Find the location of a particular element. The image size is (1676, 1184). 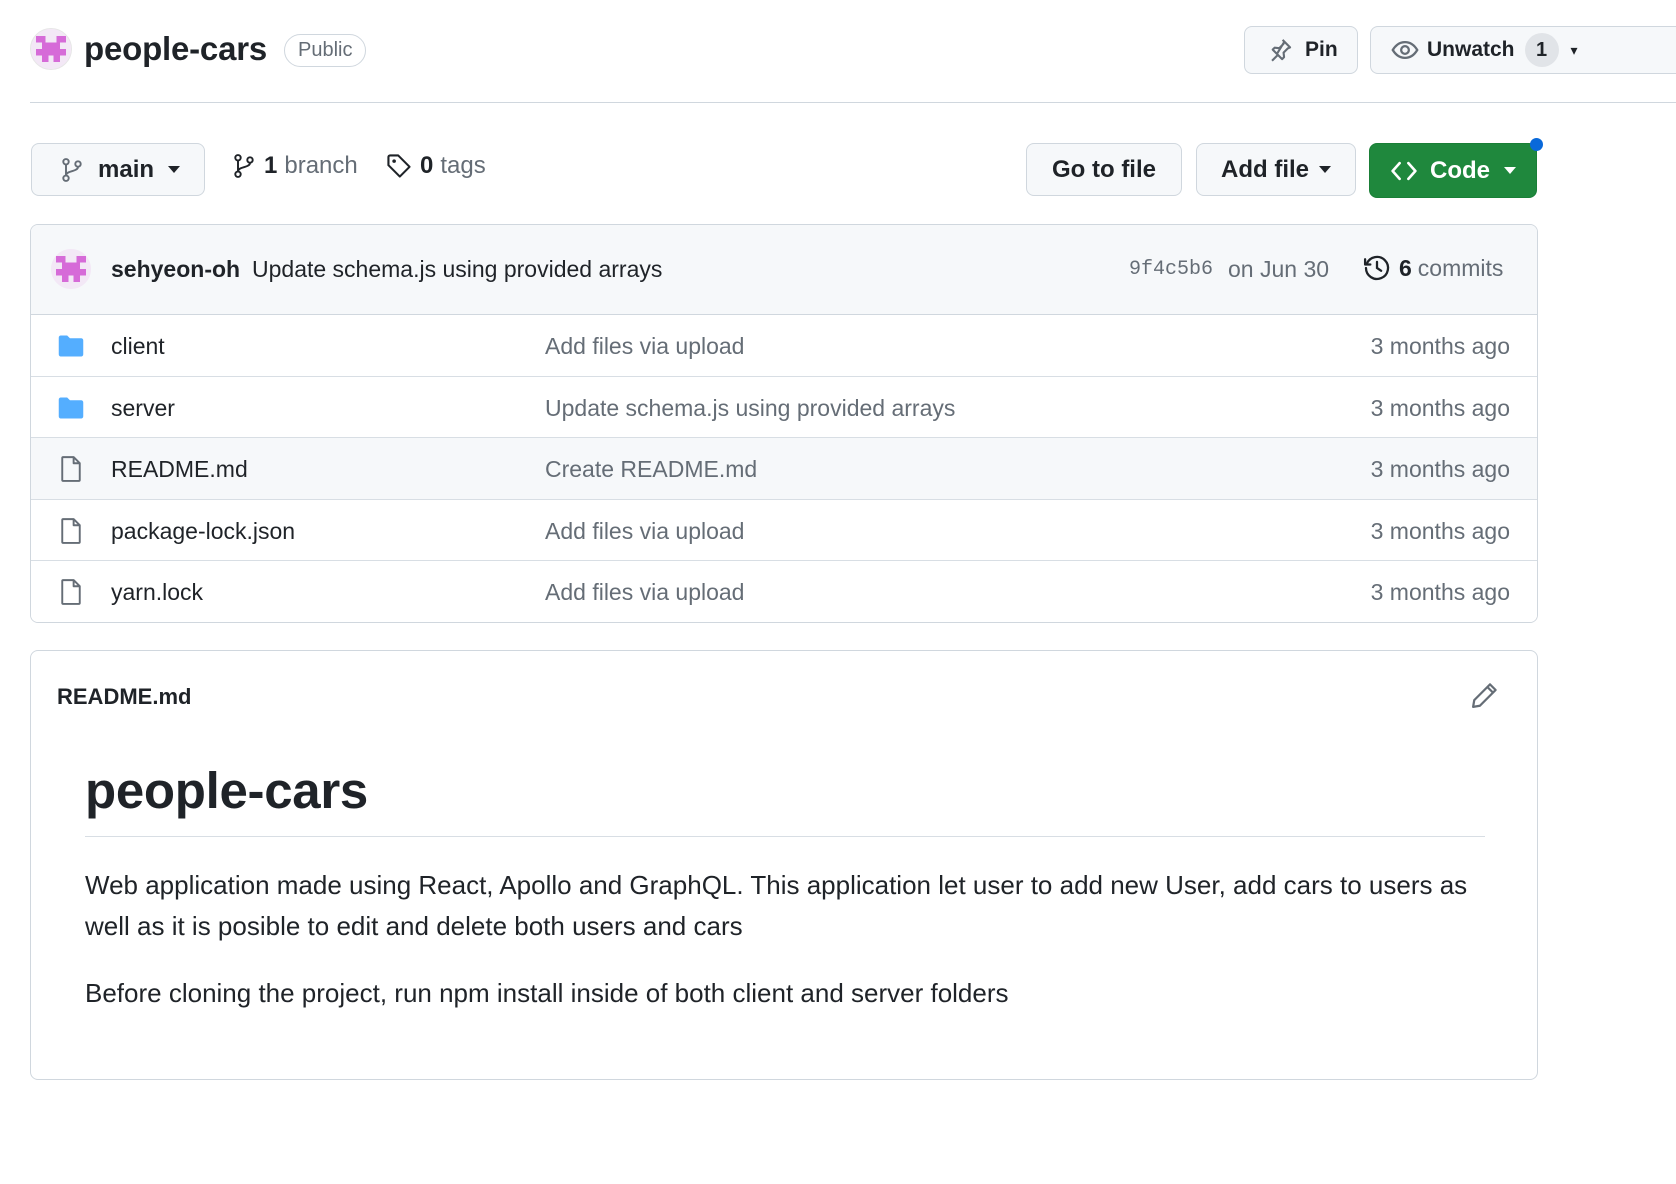

branch-selector: main is located at coordinates (118, 169).